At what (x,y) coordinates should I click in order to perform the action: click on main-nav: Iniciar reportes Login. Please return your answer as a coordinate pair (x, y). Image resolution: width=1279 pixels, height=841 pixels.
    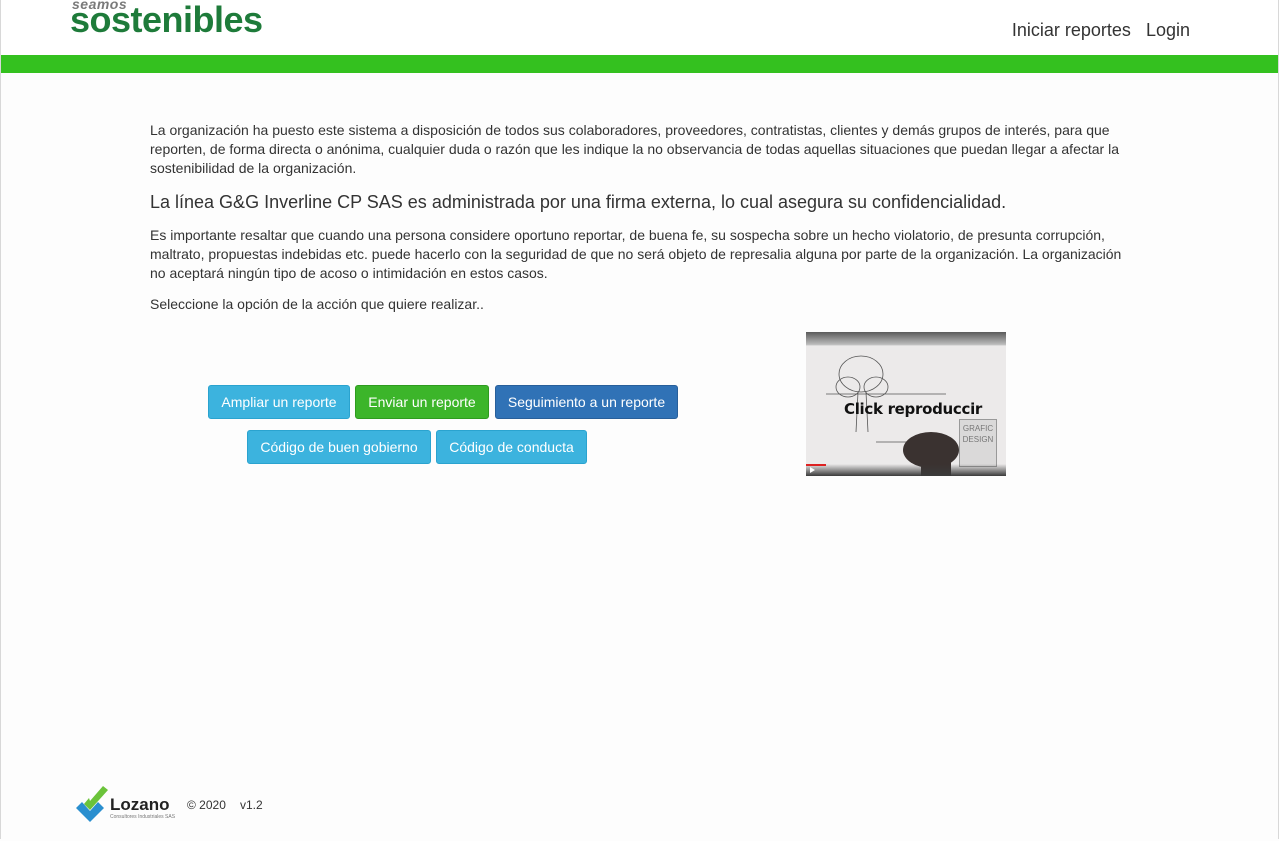
    Looking at the image, I should click on (1096, 30).